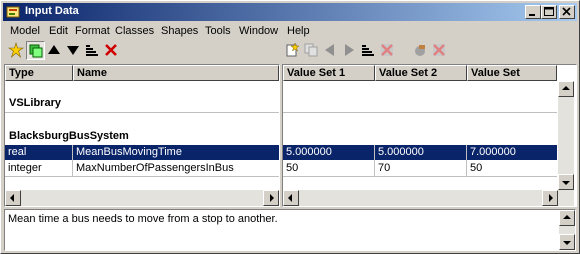  I want to click on type-cell: real, so click(17, 152).